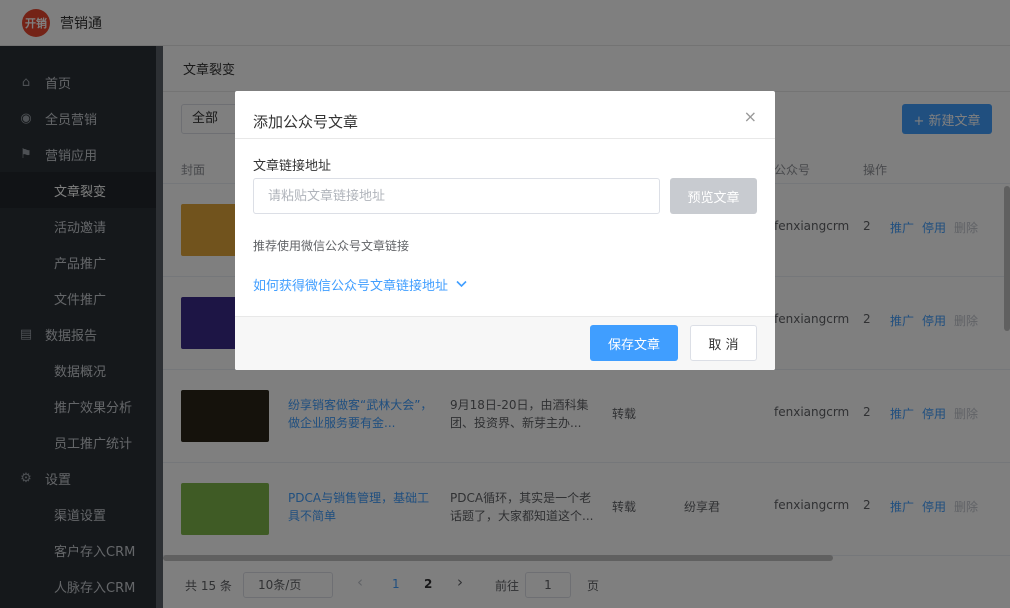 The width and height of the screenshot is (1010, 608). I want to click on dialog-header: 添加公众号文章 ×, so click(505, 115).